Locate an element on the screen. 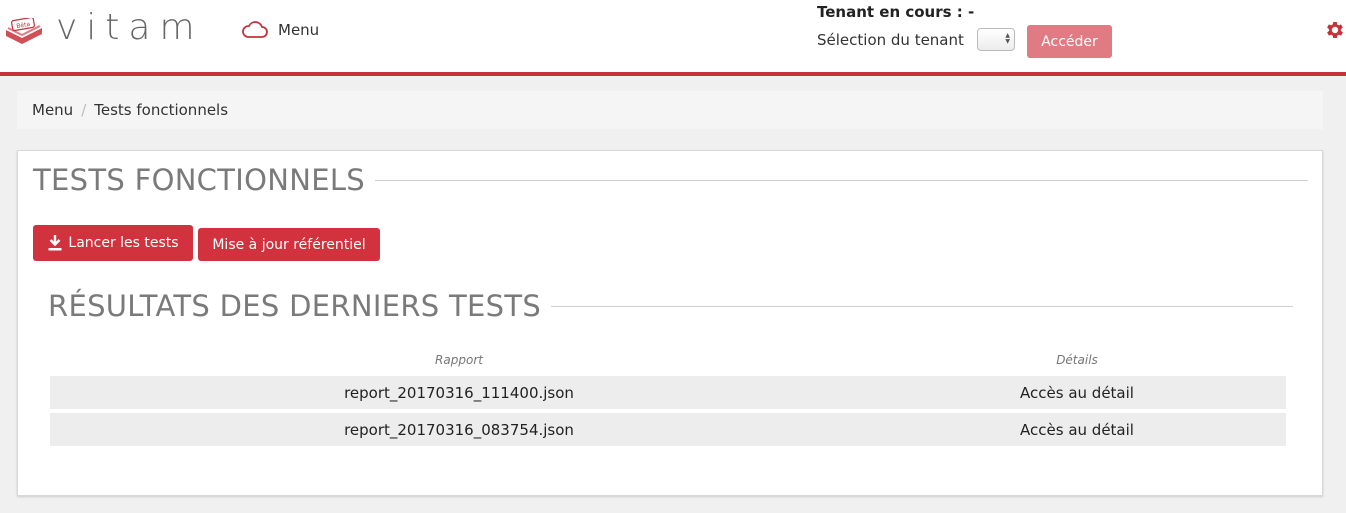 The height and width of the screenshot is (513, 1346). select-arrows-icon: ▲ ▼ is located at coordinates (1007, 38).